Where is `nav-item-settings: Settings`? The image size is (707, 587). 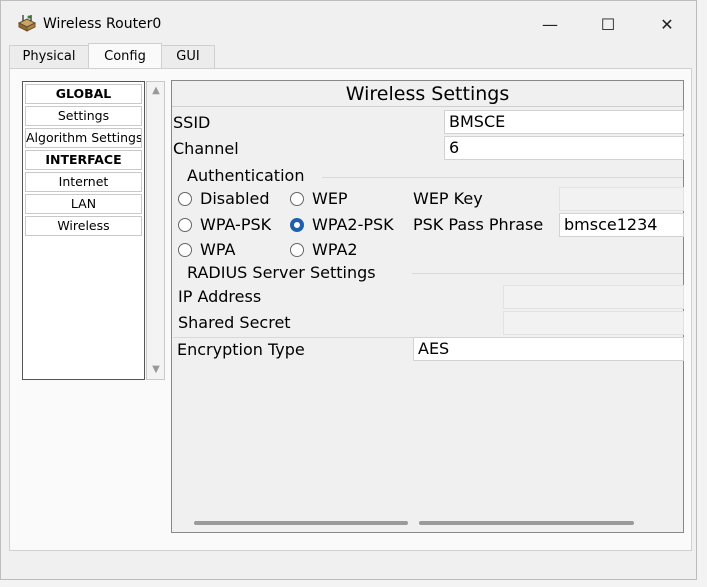 nav-item-settings: Settings is located at coordinates (83, 116).